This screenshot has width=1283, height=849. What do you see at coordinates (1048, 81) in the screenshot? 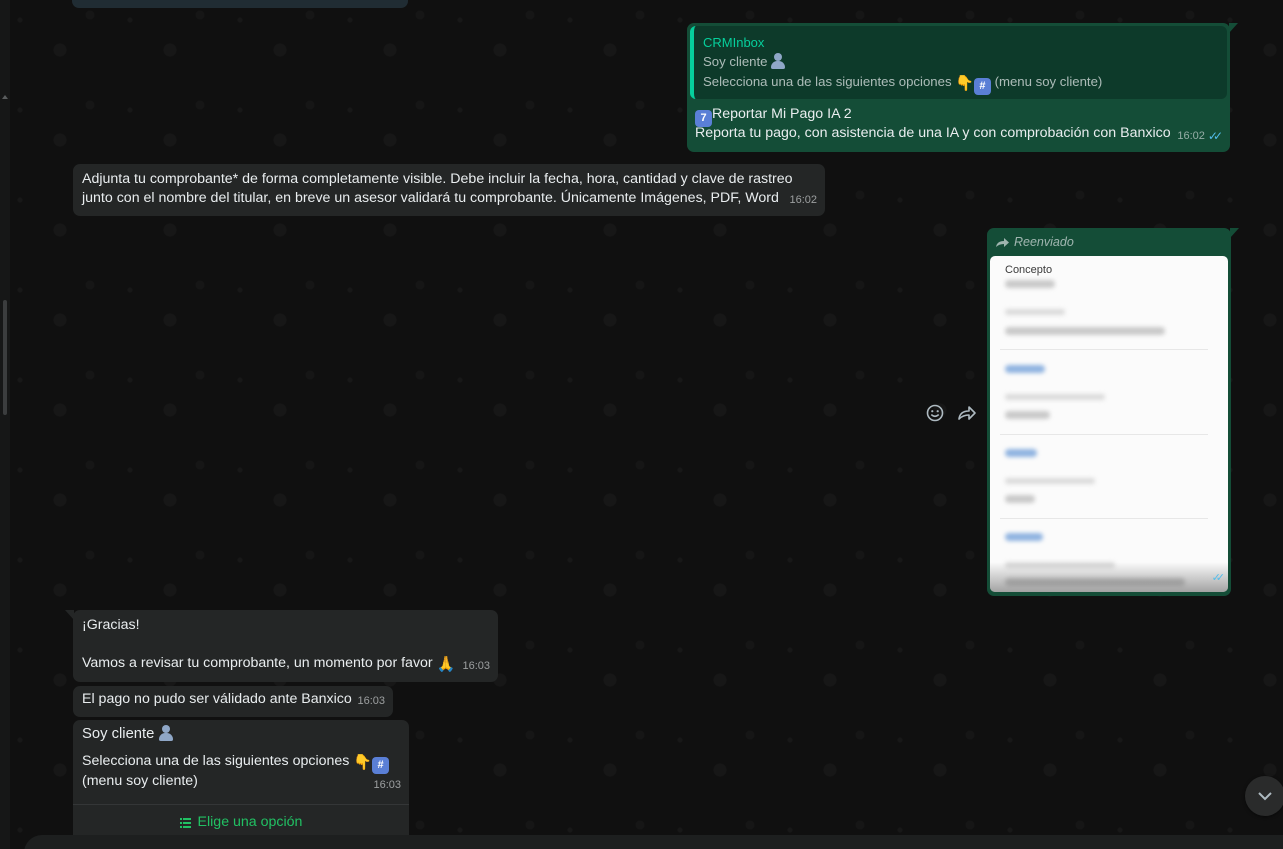
I see `quote-line-2-suffix: (menu soy cliente)` at bounding box center [1048, 81].